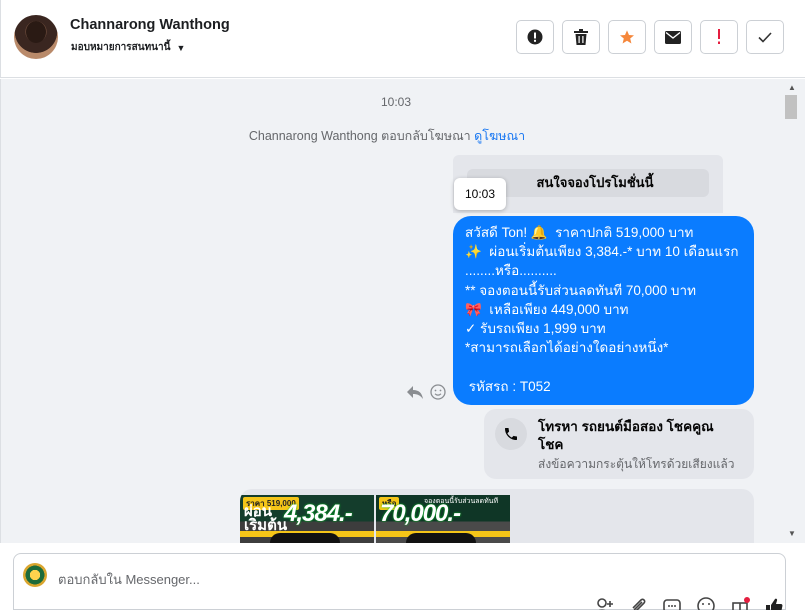 This screenshot has height=610, width=805. I want to click on star-icon, so click(627, 37).